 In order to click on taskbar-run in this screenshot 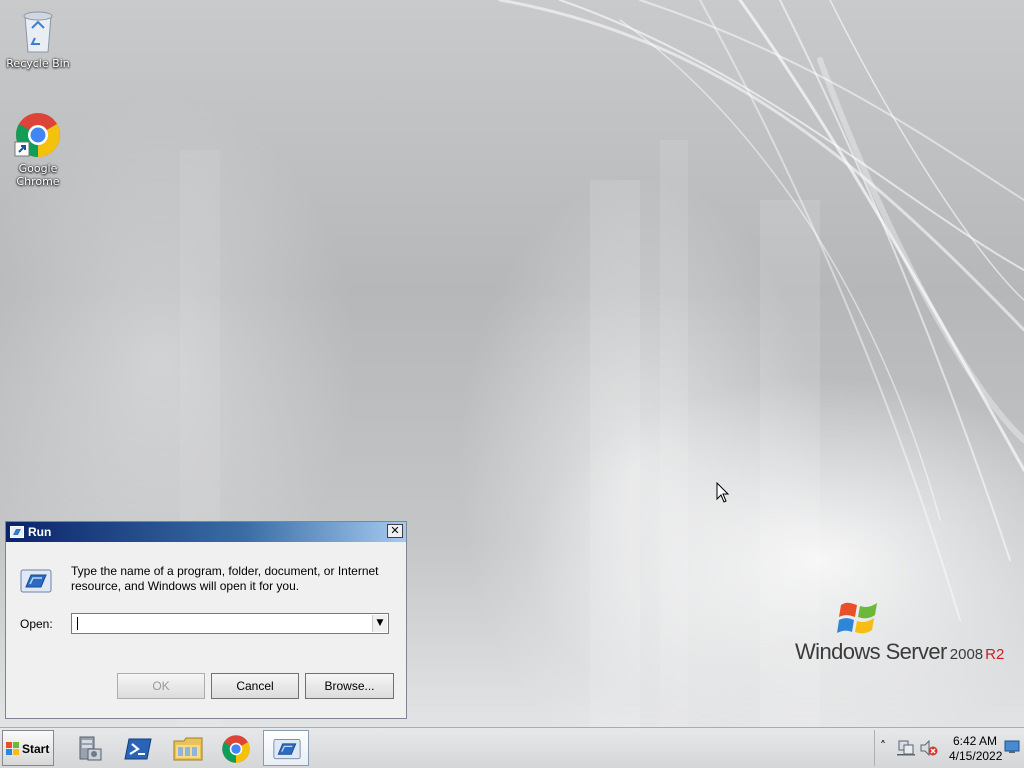, I will do `click(286, 748)`.